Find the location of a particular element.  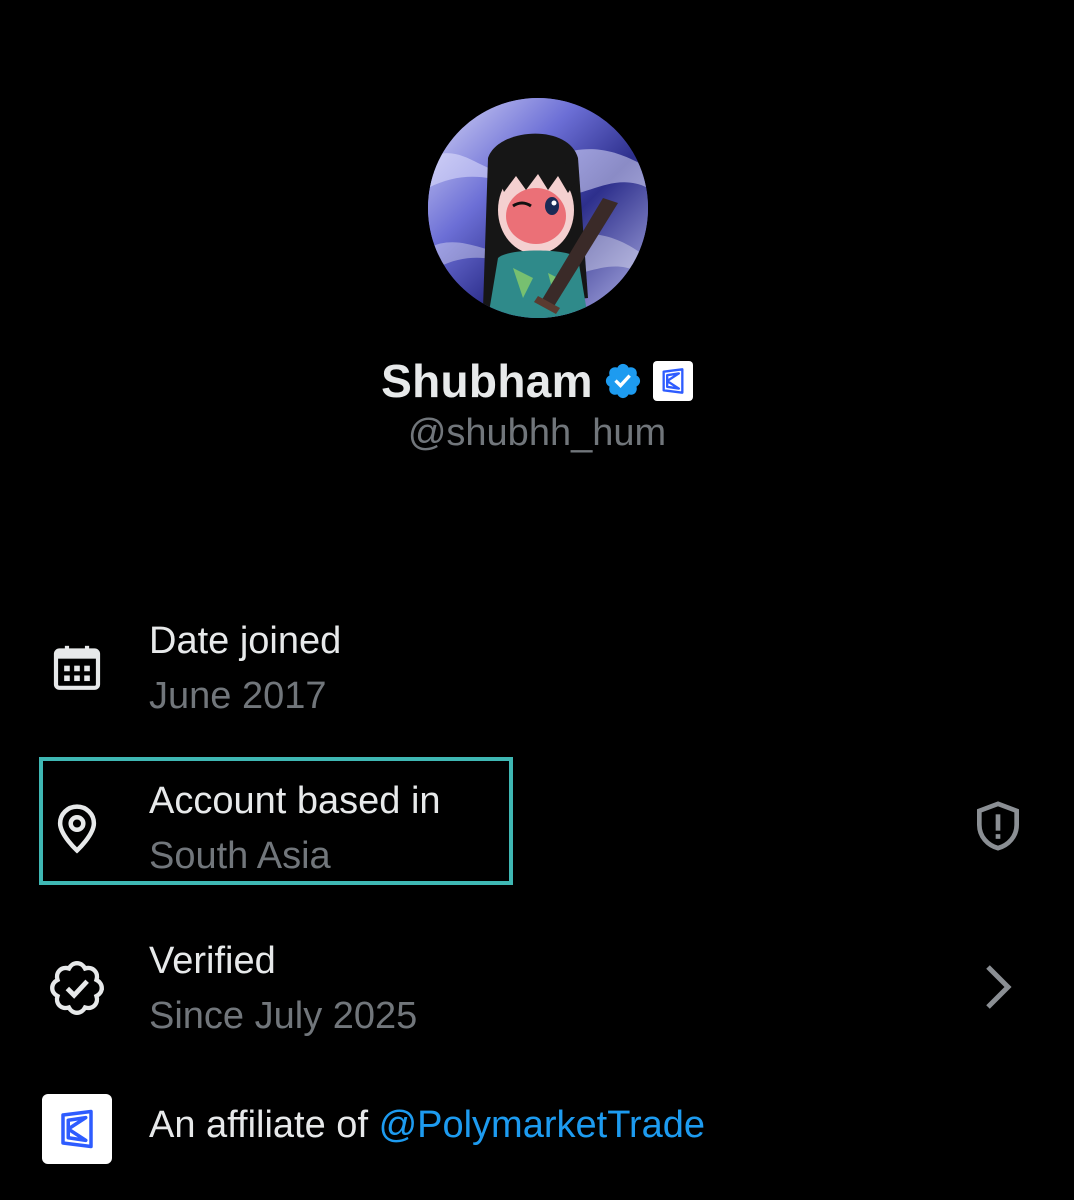

verified-row: Verified Since July 2025 is located at coordinates (537, 988).